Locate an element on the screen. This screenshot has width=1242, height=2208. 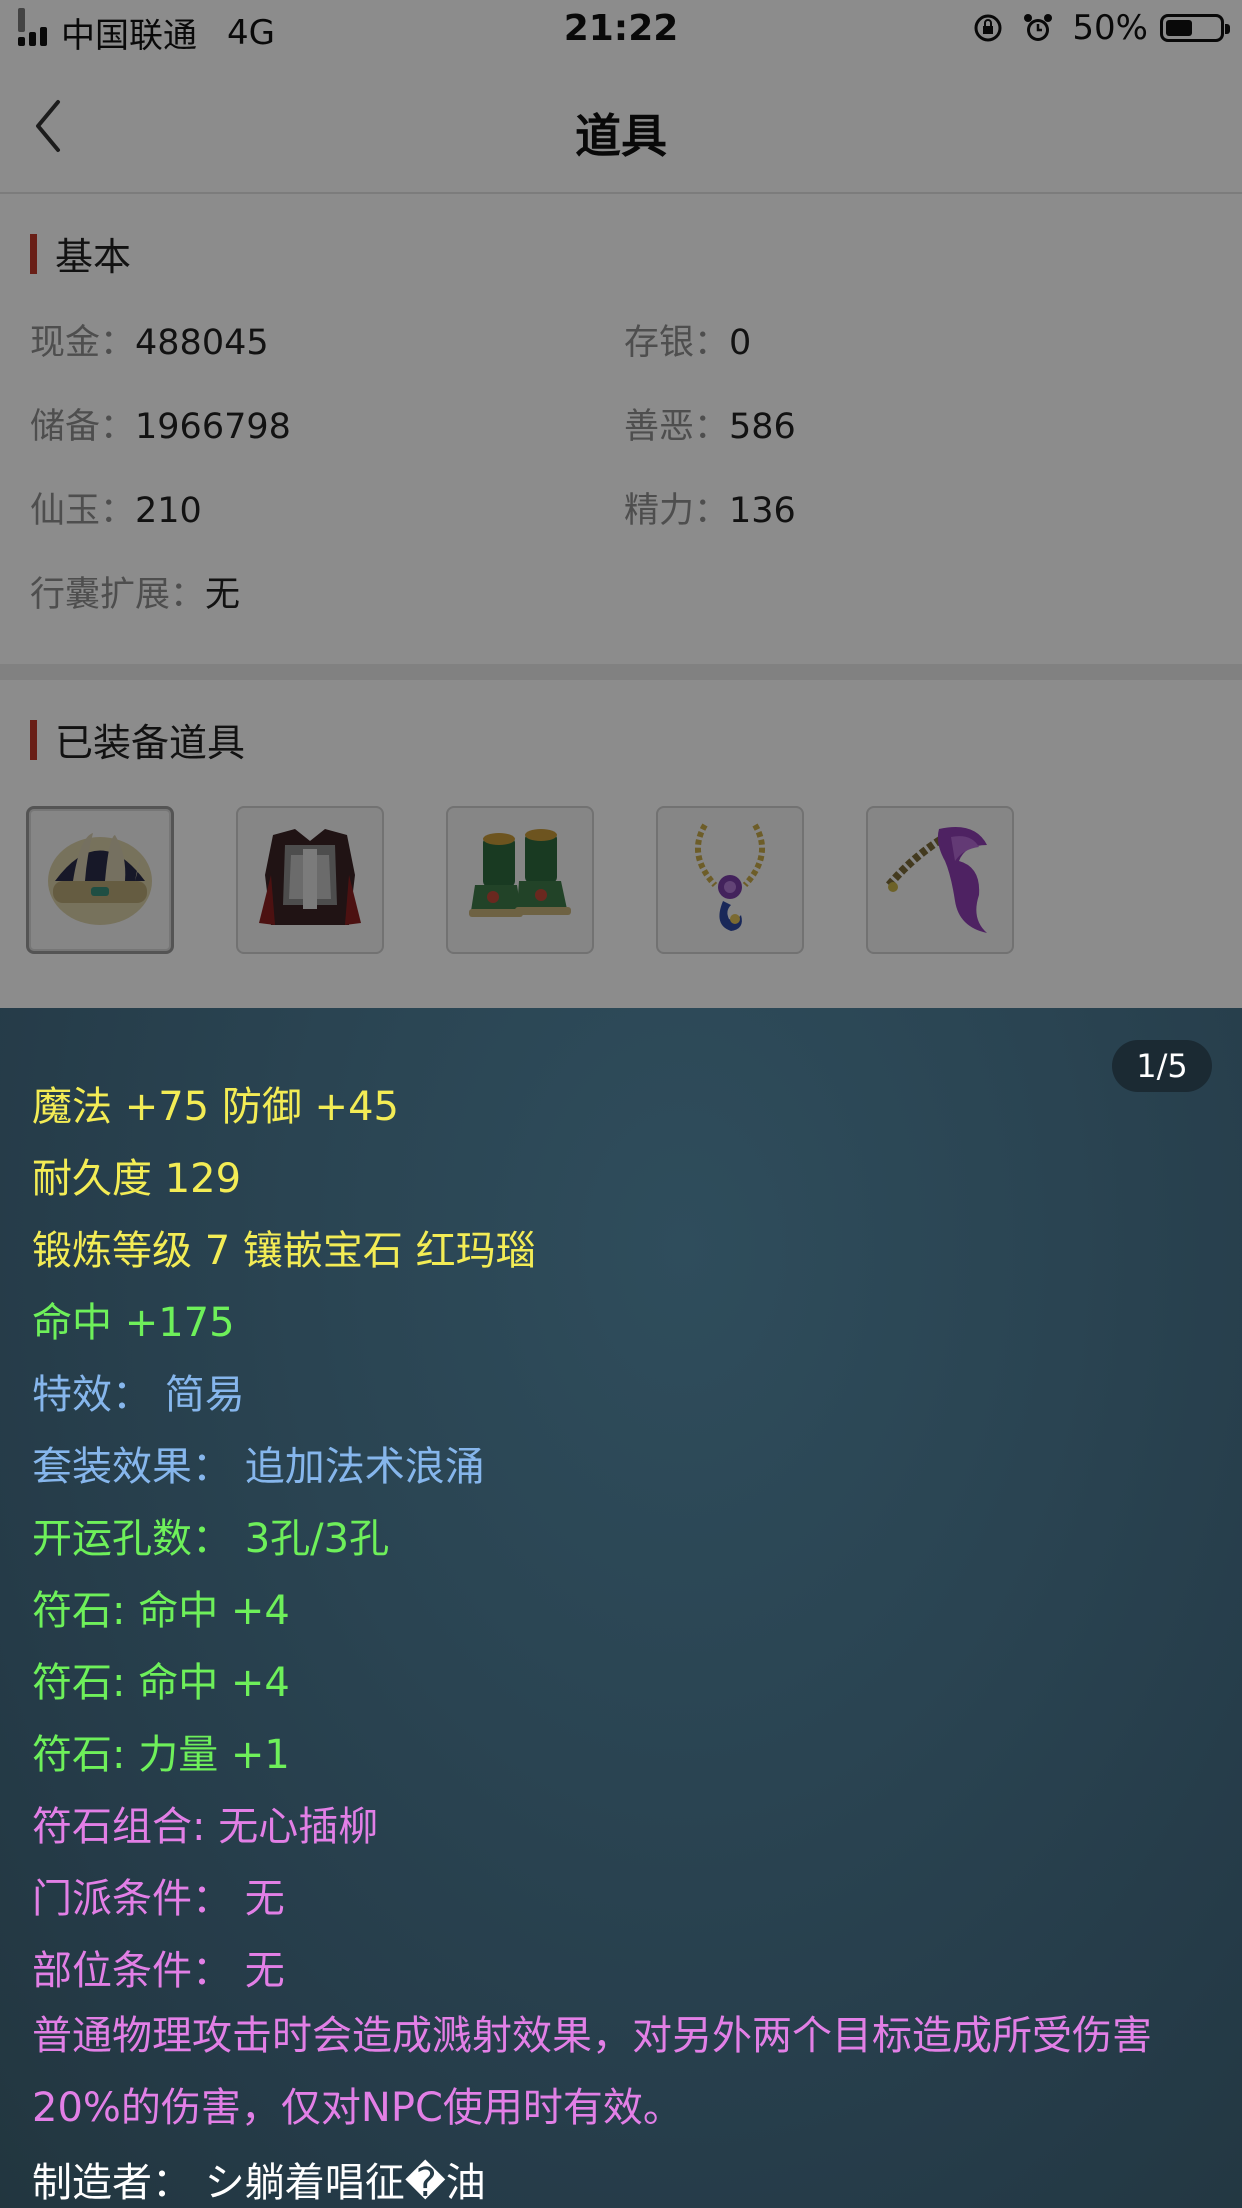
attr-line: 锻炼等级 7 镶嵌宝石 红玛瑙 is located at coordinates (284, 1251).